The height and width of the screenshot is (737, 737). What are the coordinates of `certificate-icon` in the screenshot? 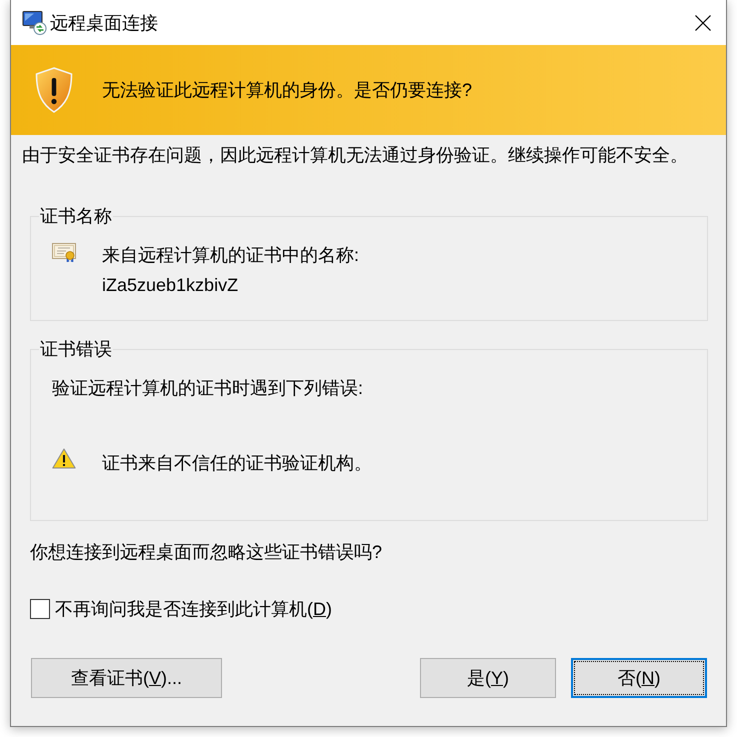 It's located at (64, 252).